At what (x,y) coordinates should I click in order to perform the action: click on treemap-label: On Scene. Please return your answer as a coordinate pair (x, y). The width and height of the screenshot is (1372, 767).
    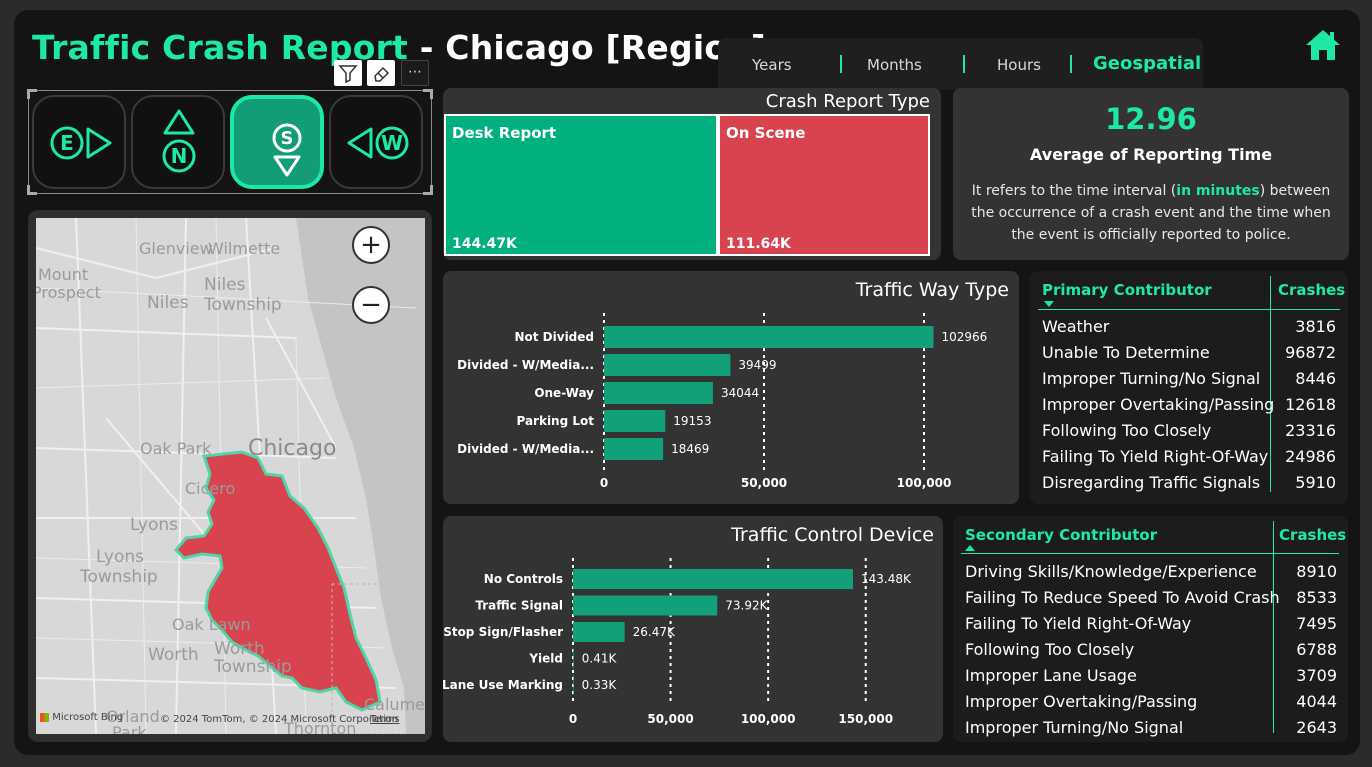
    Looking at the image, I should click on (766, 133).